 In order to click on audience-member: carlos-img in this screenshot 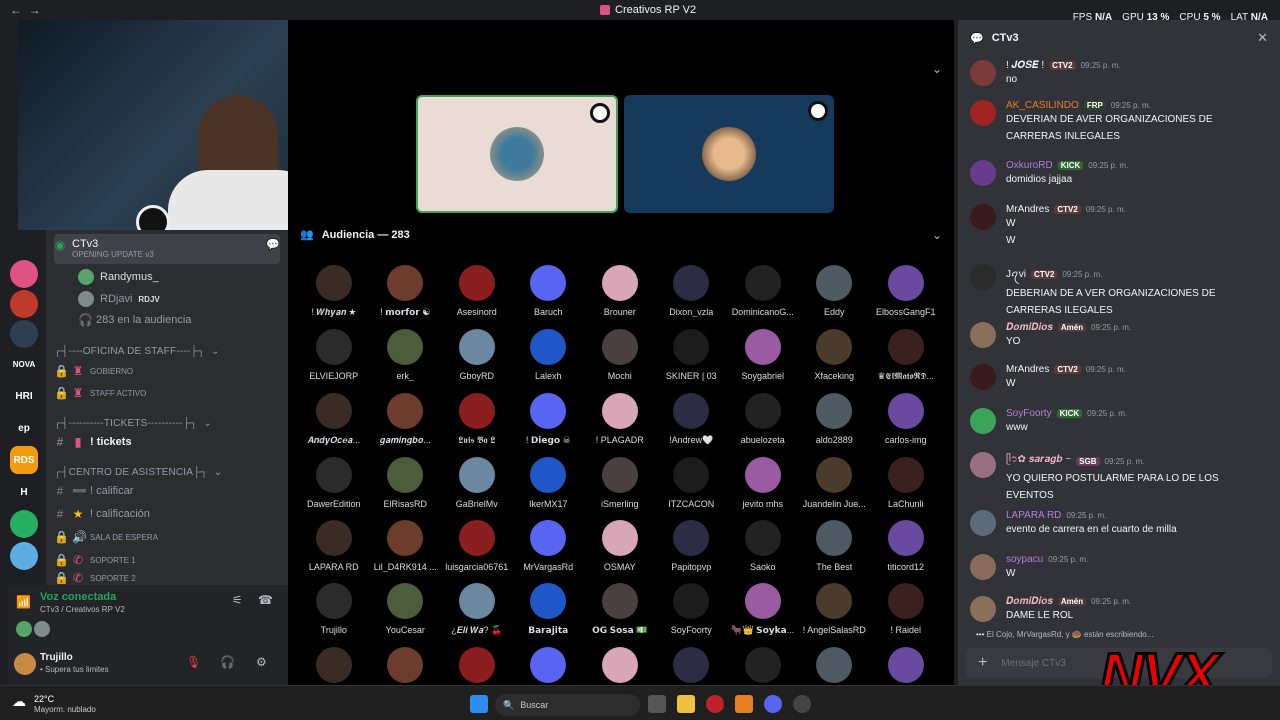, I will do `click(906, 419)`.